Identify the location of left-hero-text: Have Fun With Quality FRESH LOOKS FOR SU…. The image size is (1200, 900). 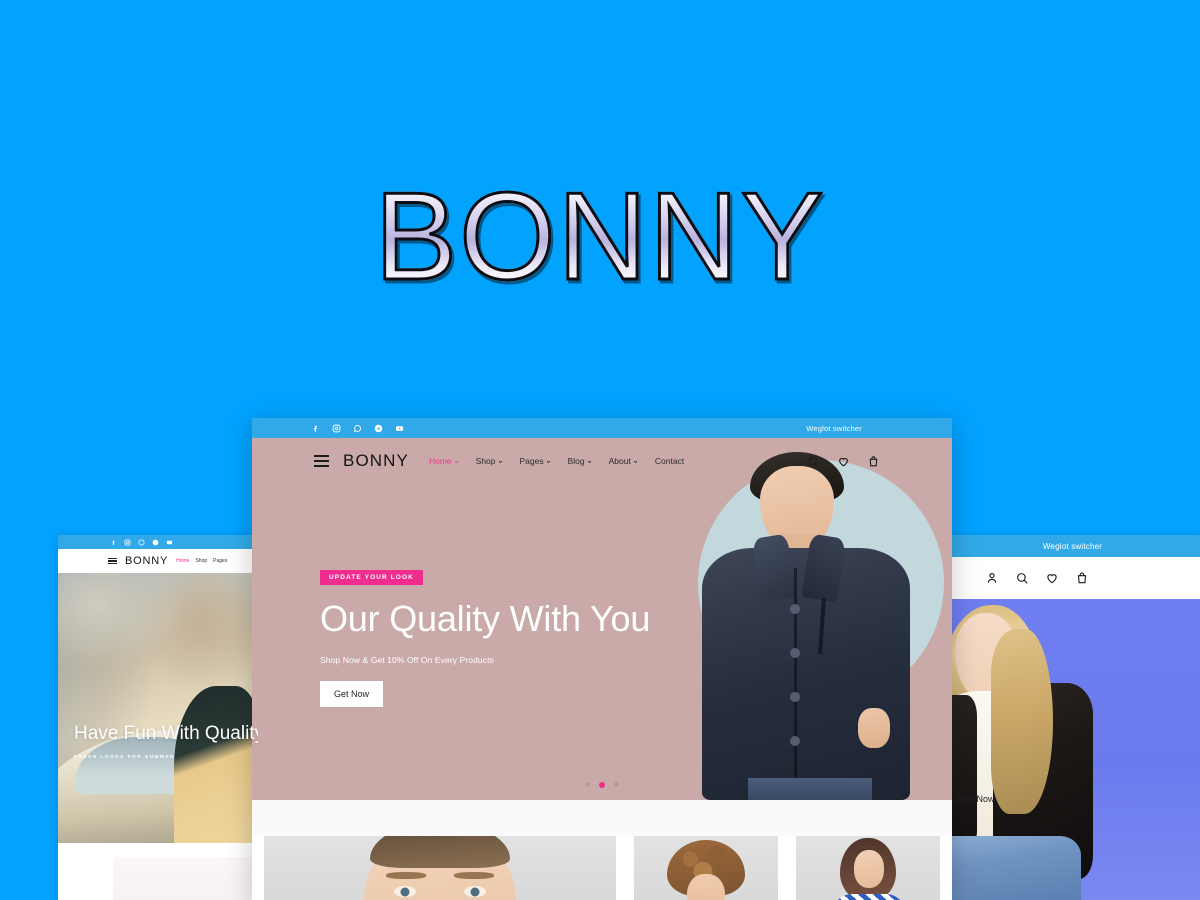
(166, 741).